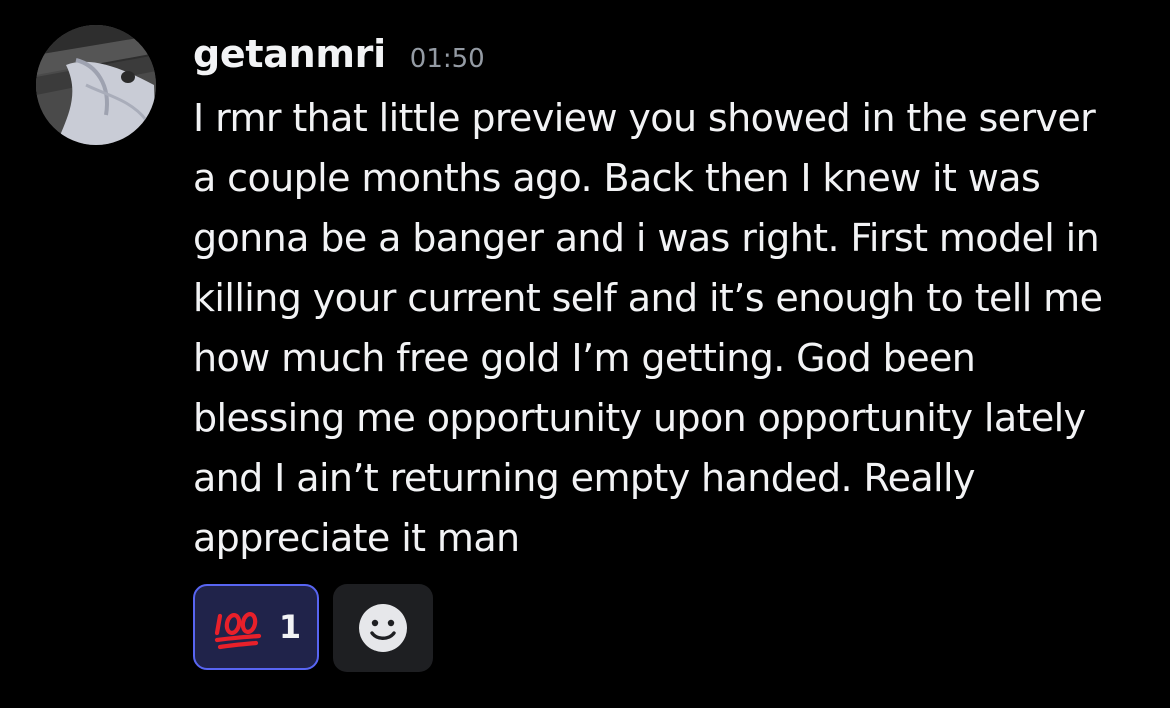  I want to click on avatar-photo-icon, so click(96, 85).